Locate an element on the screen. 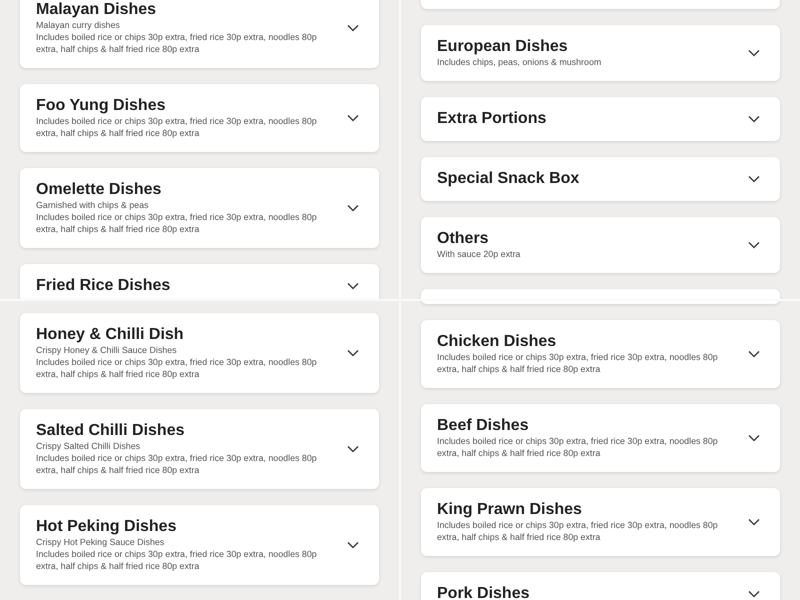  category-title: Chicken Dishes is located at coordinates (497, 342).